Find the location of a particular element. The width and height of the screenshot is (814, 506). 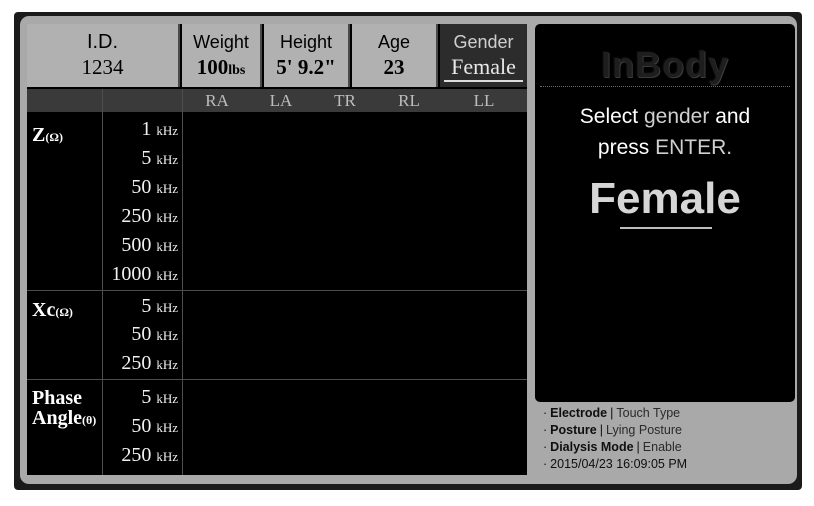

inbody-logo: InBody is located at coordinates (665, 64).